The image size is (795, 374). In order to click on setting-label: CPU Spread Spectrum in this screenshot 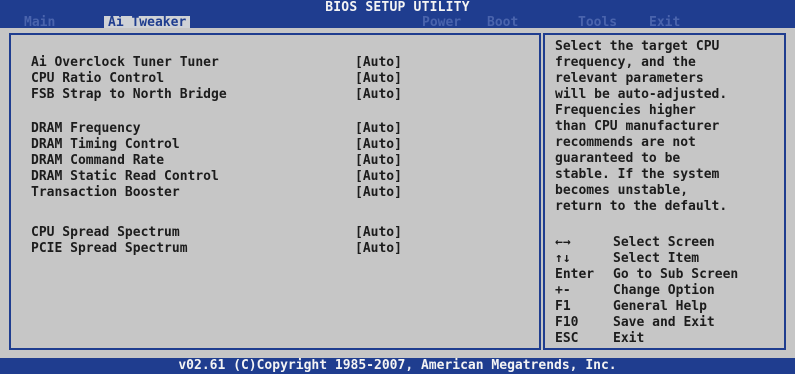, I will do `click(105, 232)`.